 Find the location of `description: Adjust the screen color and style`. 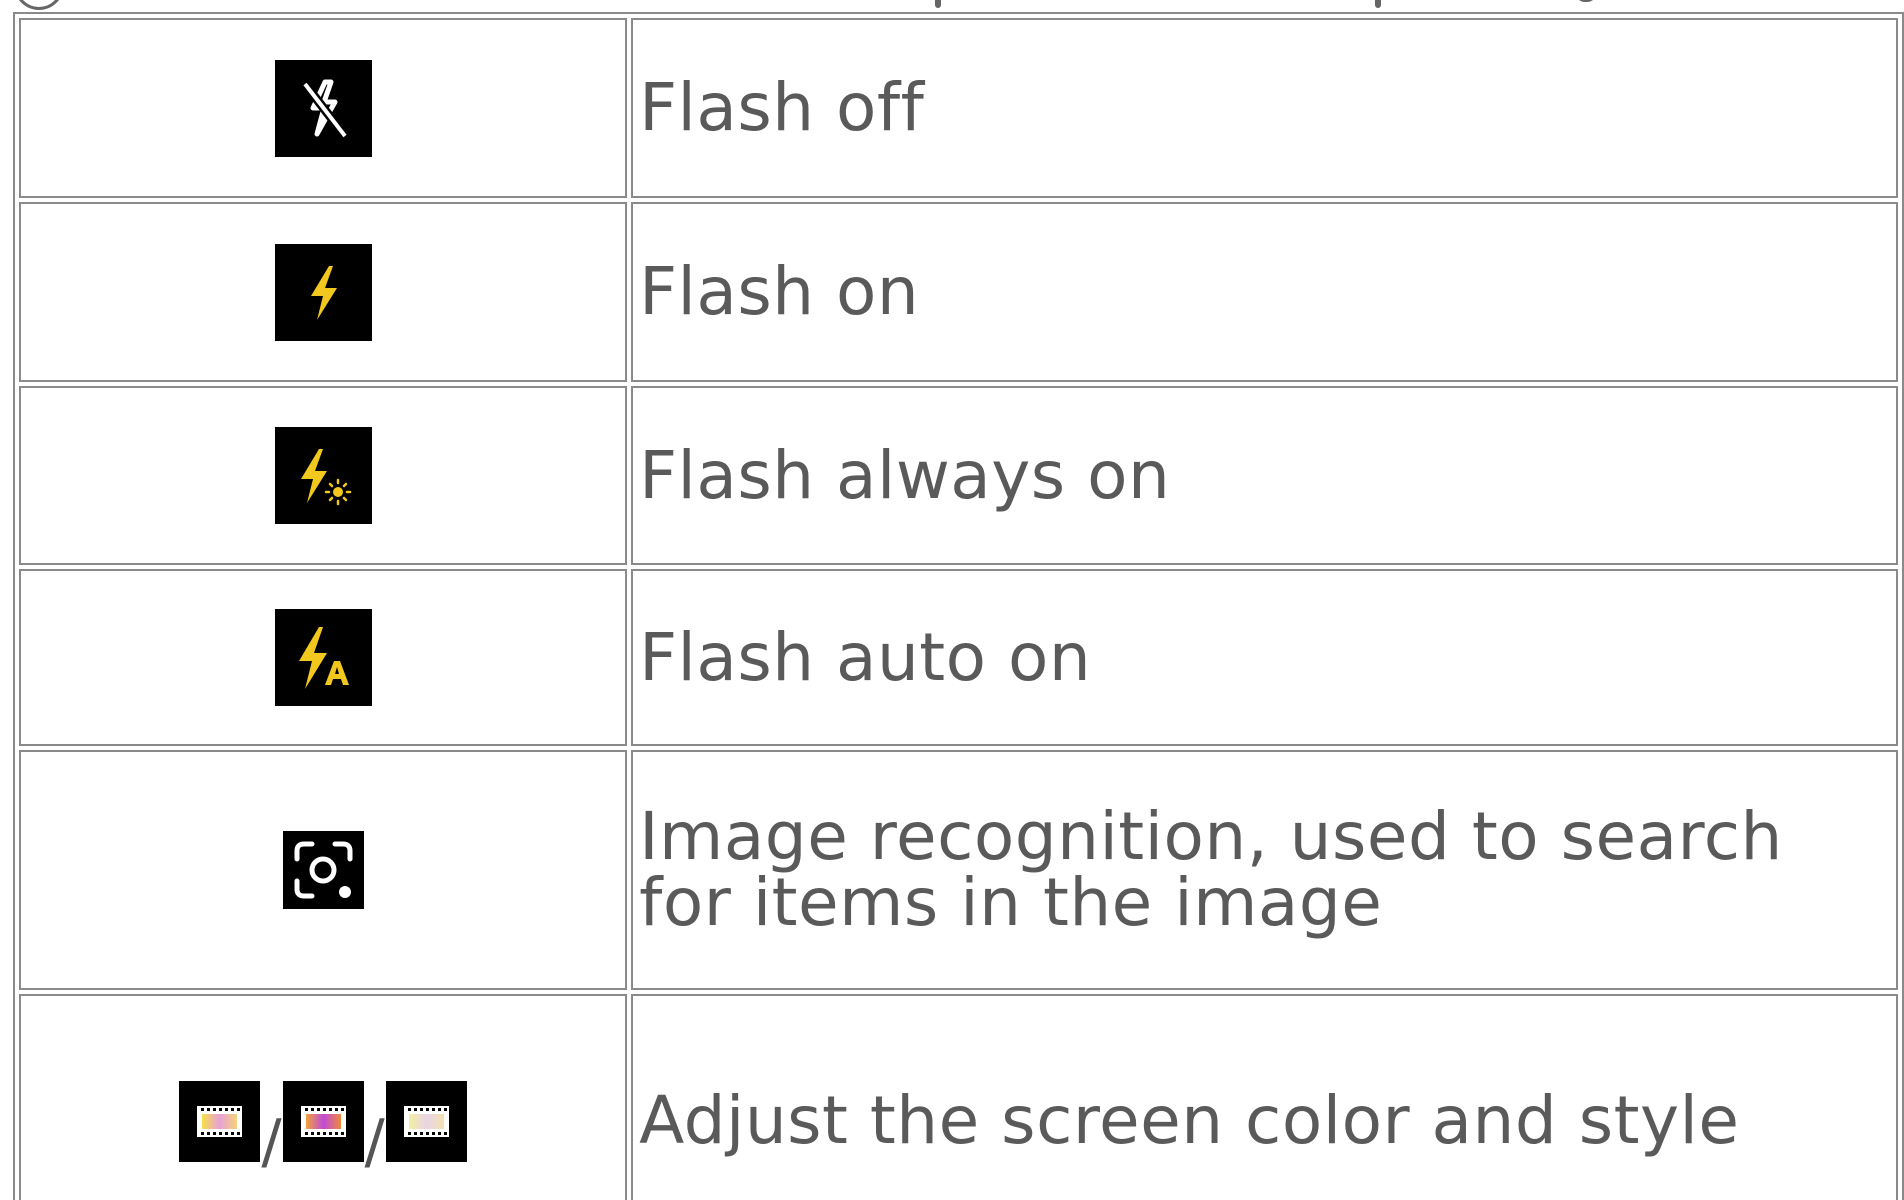

description: Adjust the screen color and style is located at coordinates (1264, 1097).